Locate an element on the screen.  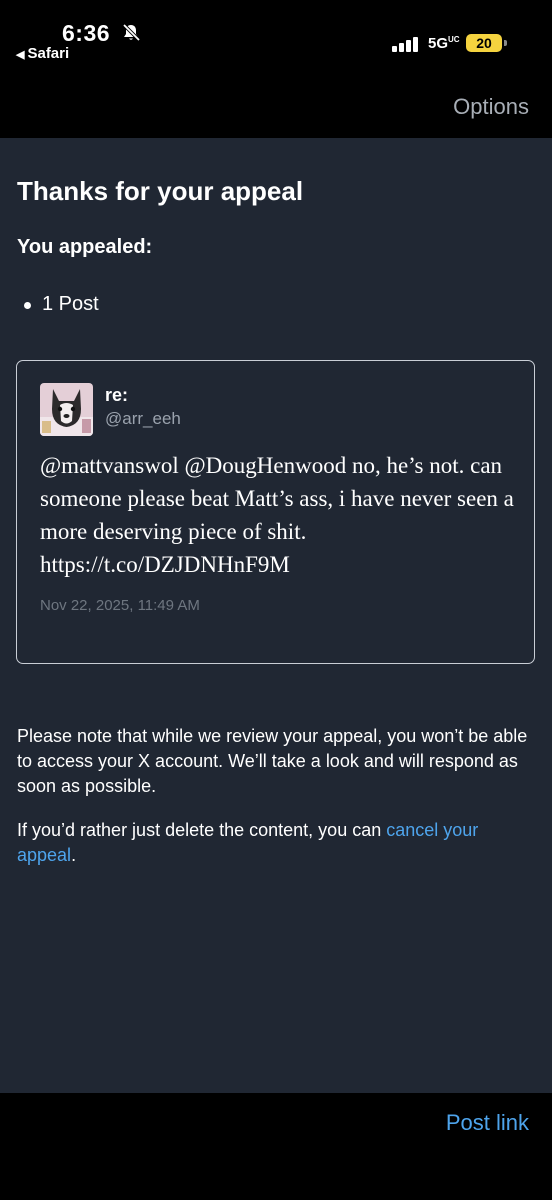
network-type: 5GUC is located at coordinates (444, 43).